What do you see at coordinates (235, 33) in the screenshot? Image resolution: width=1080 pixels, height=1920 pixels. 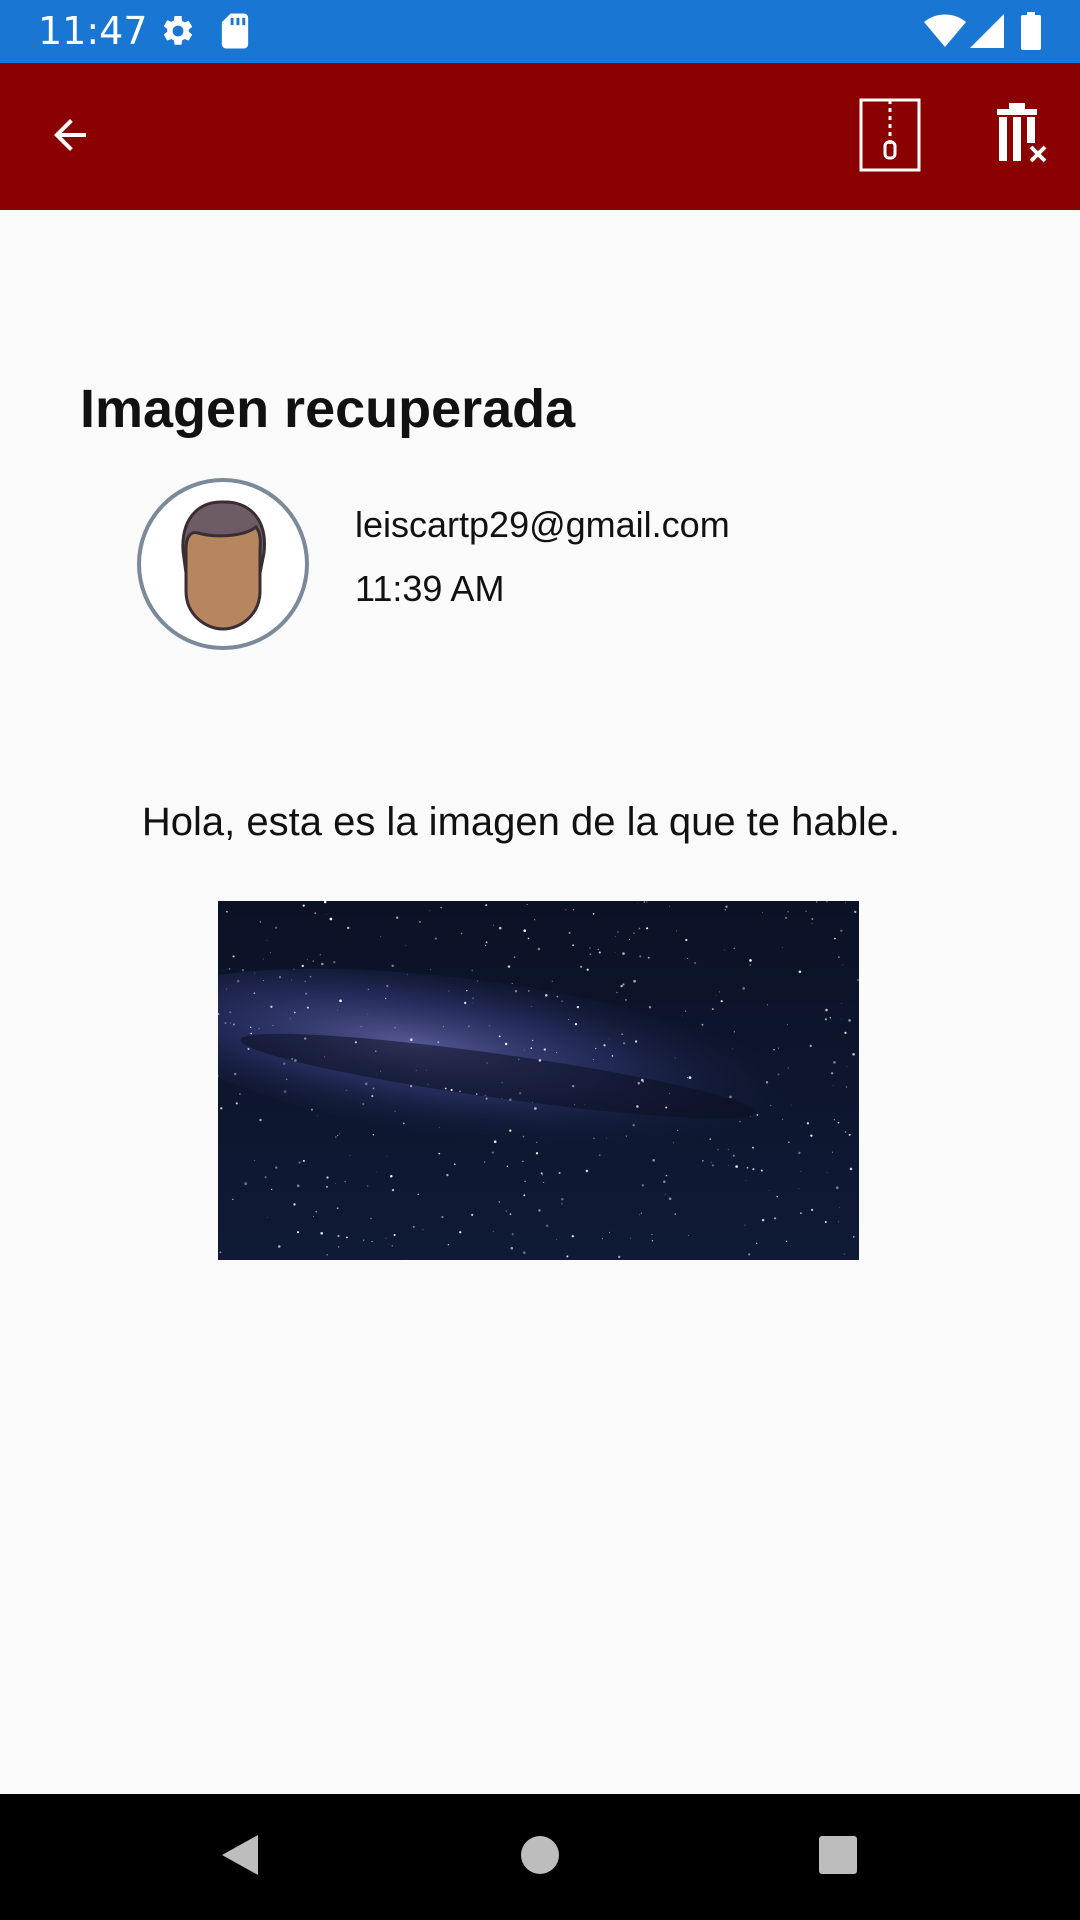 I see `sd-card-icon` at bounding box center [235, 33].